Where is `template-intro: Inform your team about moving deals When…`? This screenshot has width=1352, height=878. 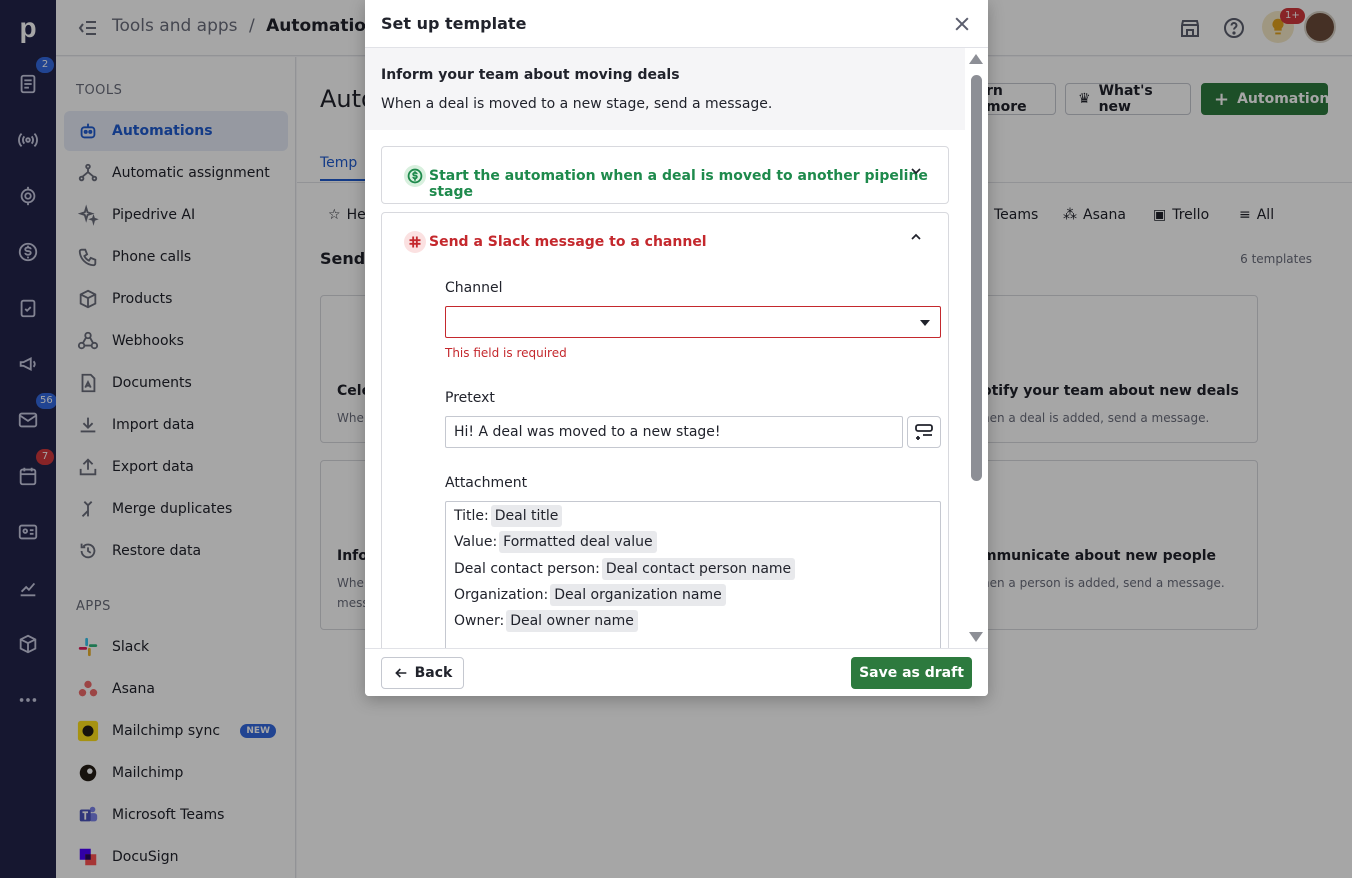 template-intro: Inform your team about moving deals When… is located at coordinates (665, 89).